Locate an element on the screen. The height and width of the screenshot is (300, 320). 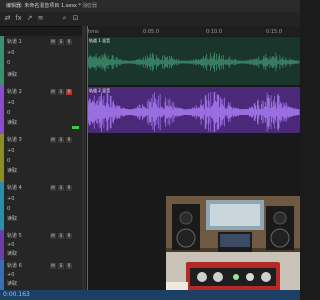
ruler-tick: 0:15.0 is located at coordinates (274, 32).